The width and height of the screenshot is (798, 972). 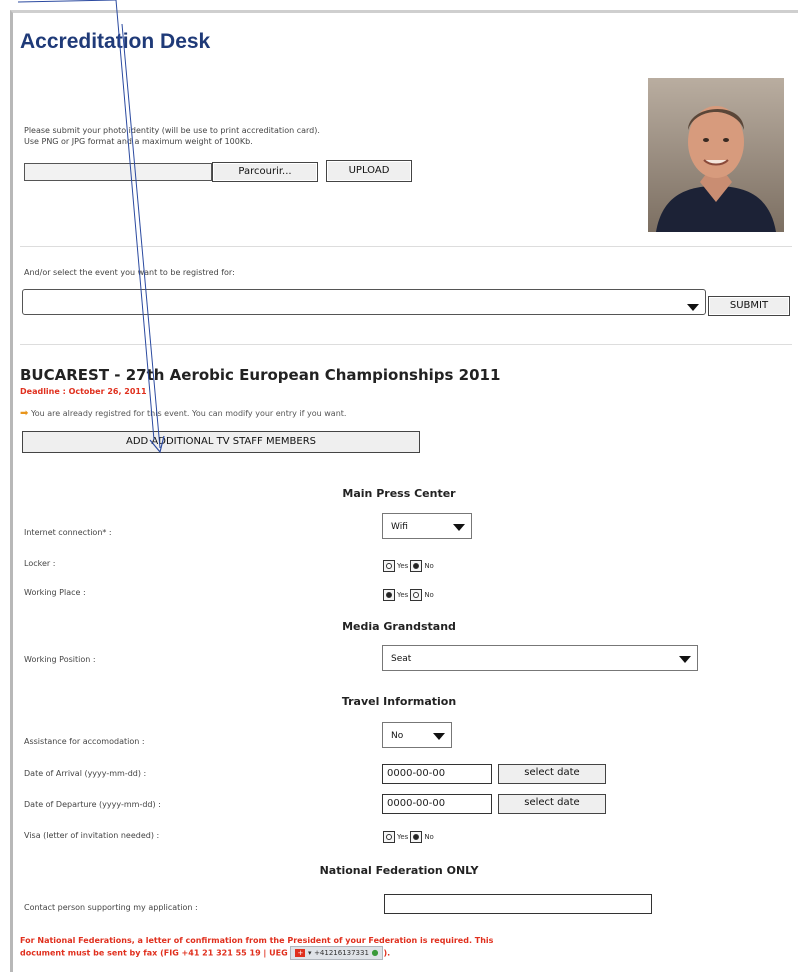 I want to click on annotation-arrow-overlay, so click(x=91, y=227).